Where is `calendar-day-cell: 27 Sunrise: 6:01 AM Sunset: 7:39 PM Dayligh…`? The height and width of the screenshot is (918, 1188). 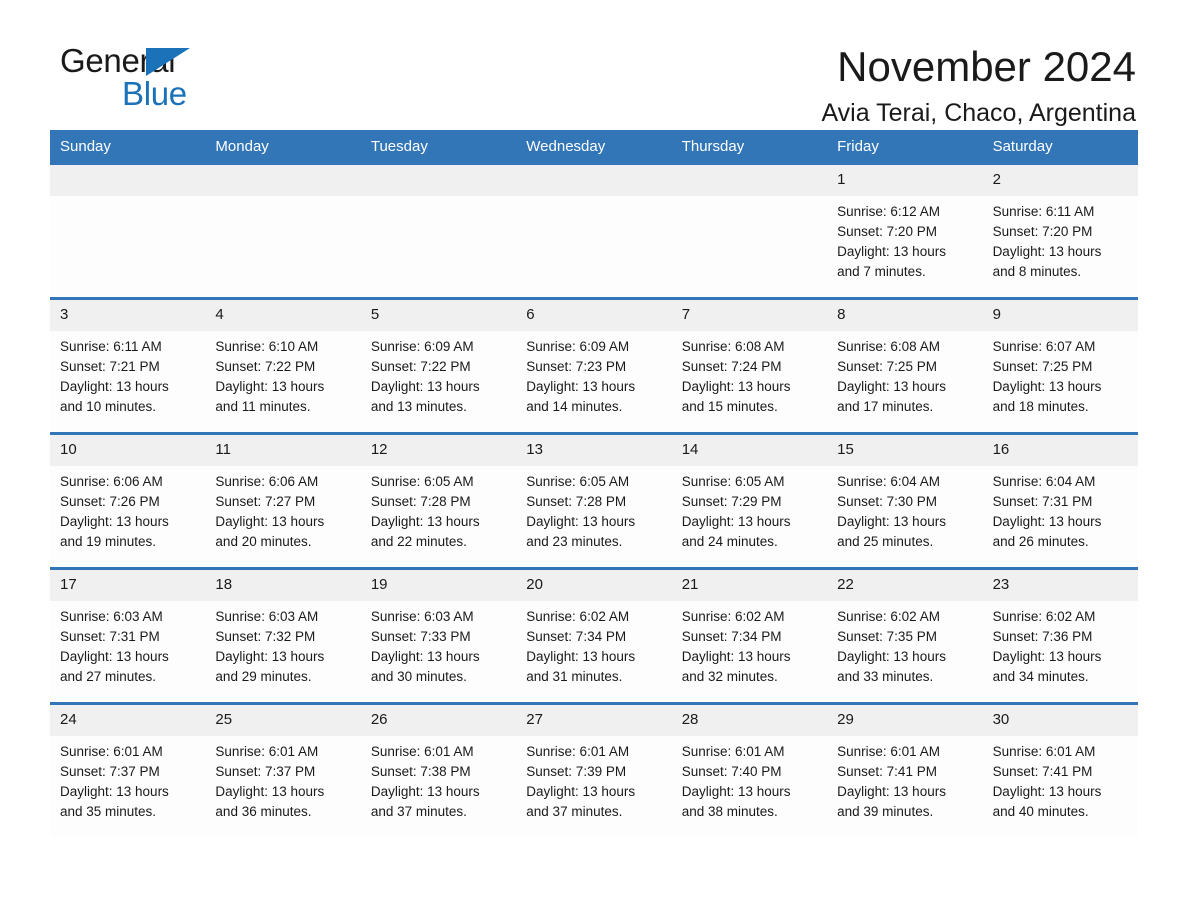
calendar-day-cell: 27 Sunrise: 6:01 AM Sunset: 7:39 PM Dayligh… is located at coordinates (594, 771).